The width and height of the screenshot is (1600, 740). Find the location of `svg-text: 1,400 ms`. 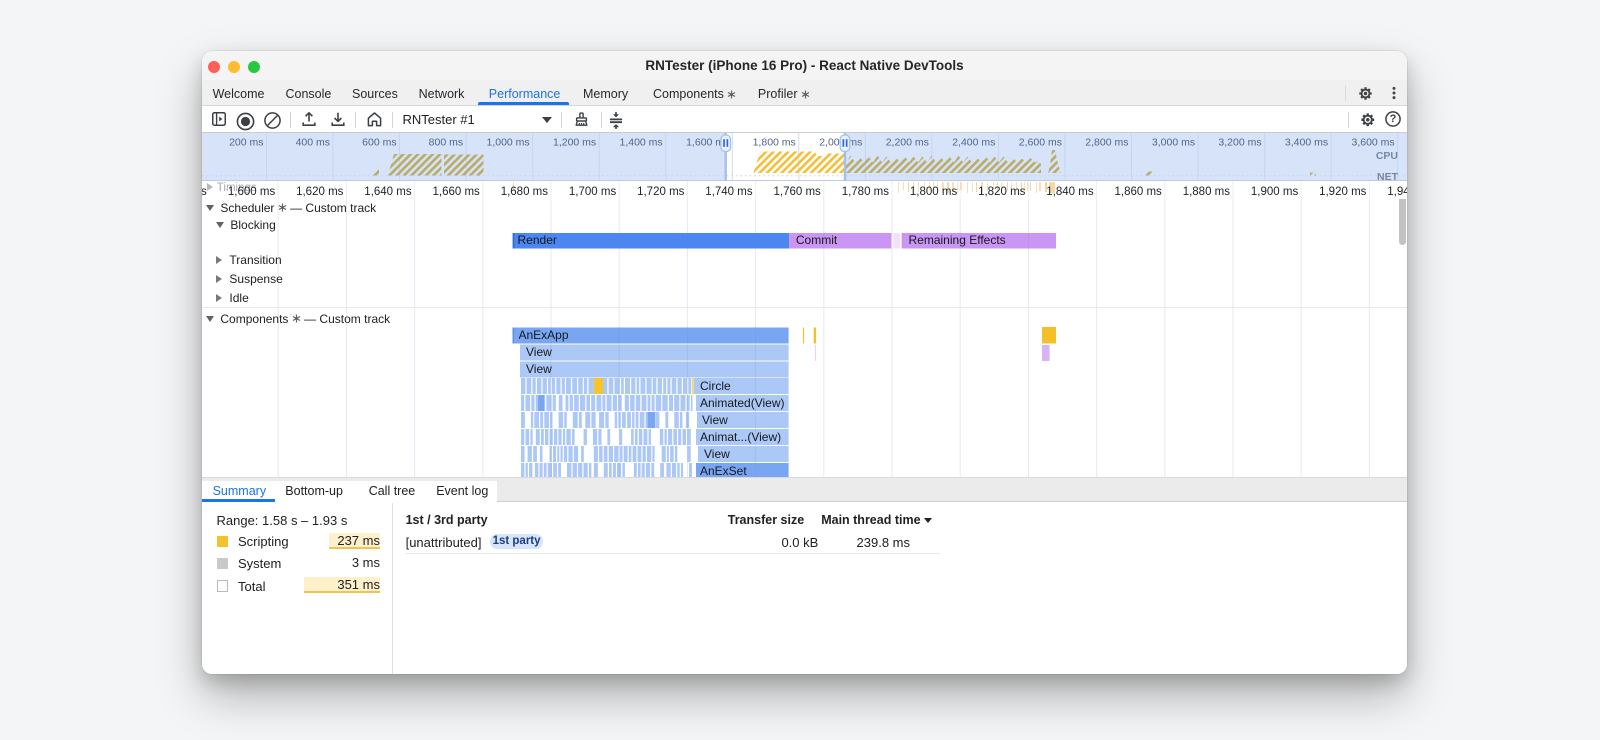

svg-text: 1,400 ms is located at coordinates (640, 143).